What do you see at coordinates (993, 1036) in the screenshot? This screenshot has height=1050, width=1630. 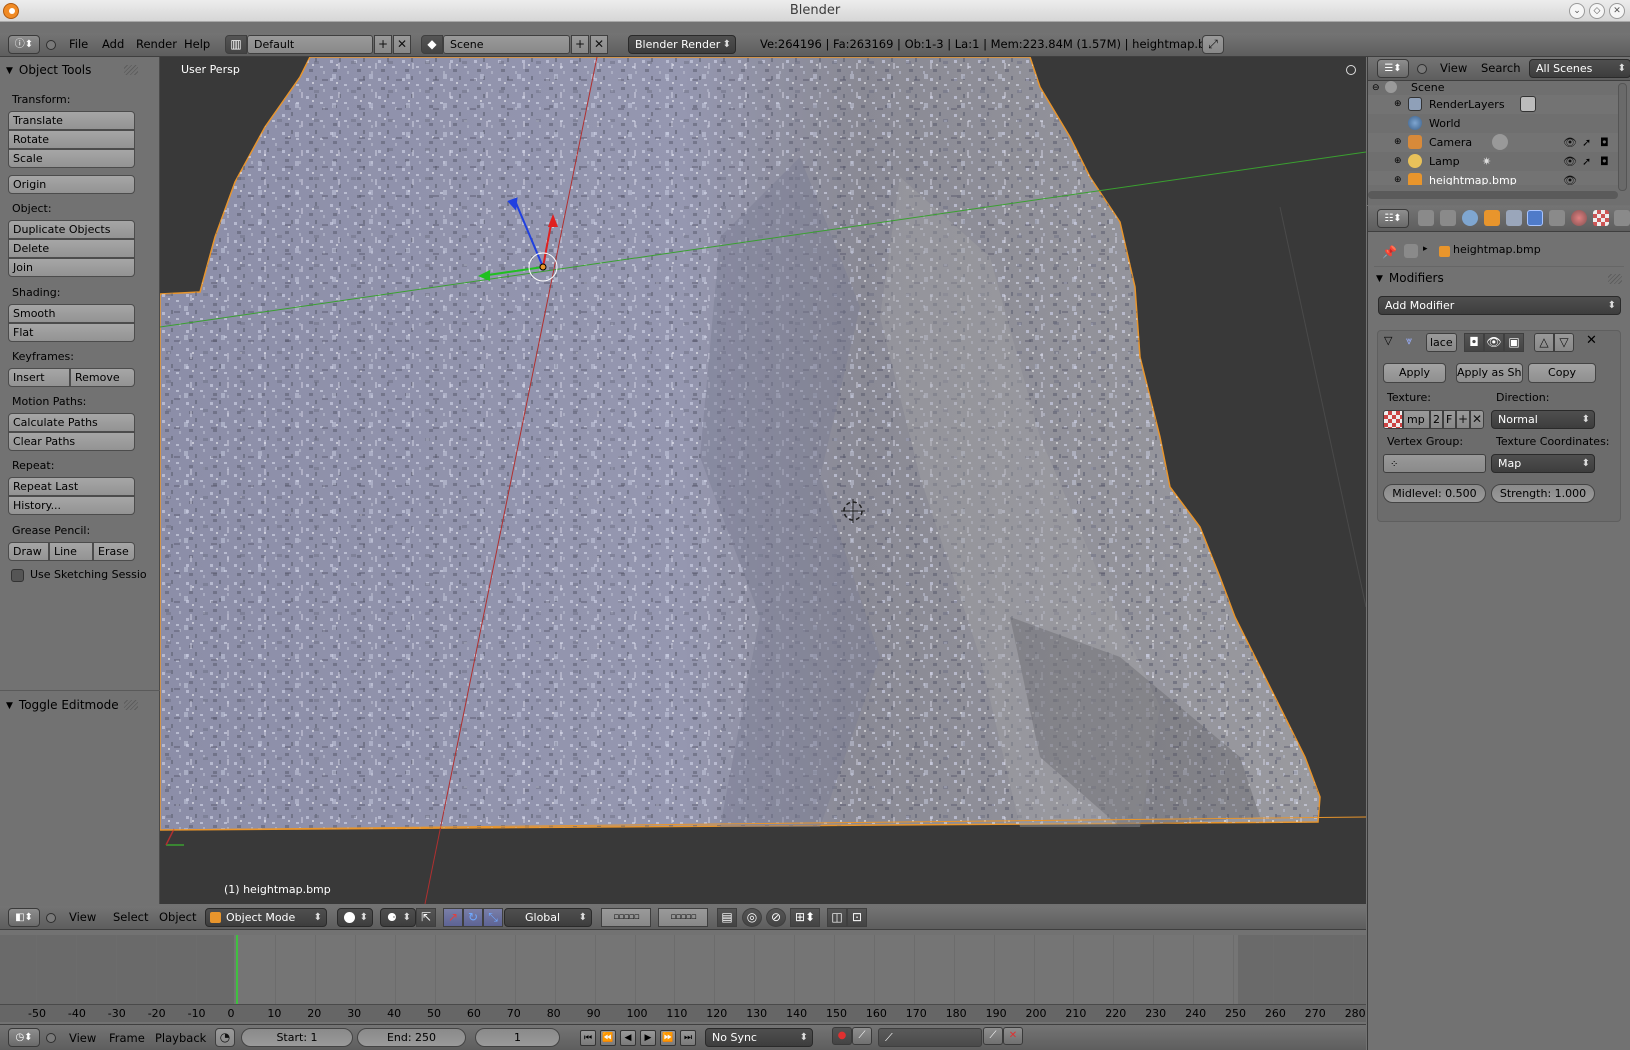 I see `insert-keyframe-icon: ⟋` at bounding box center [993, 1036].